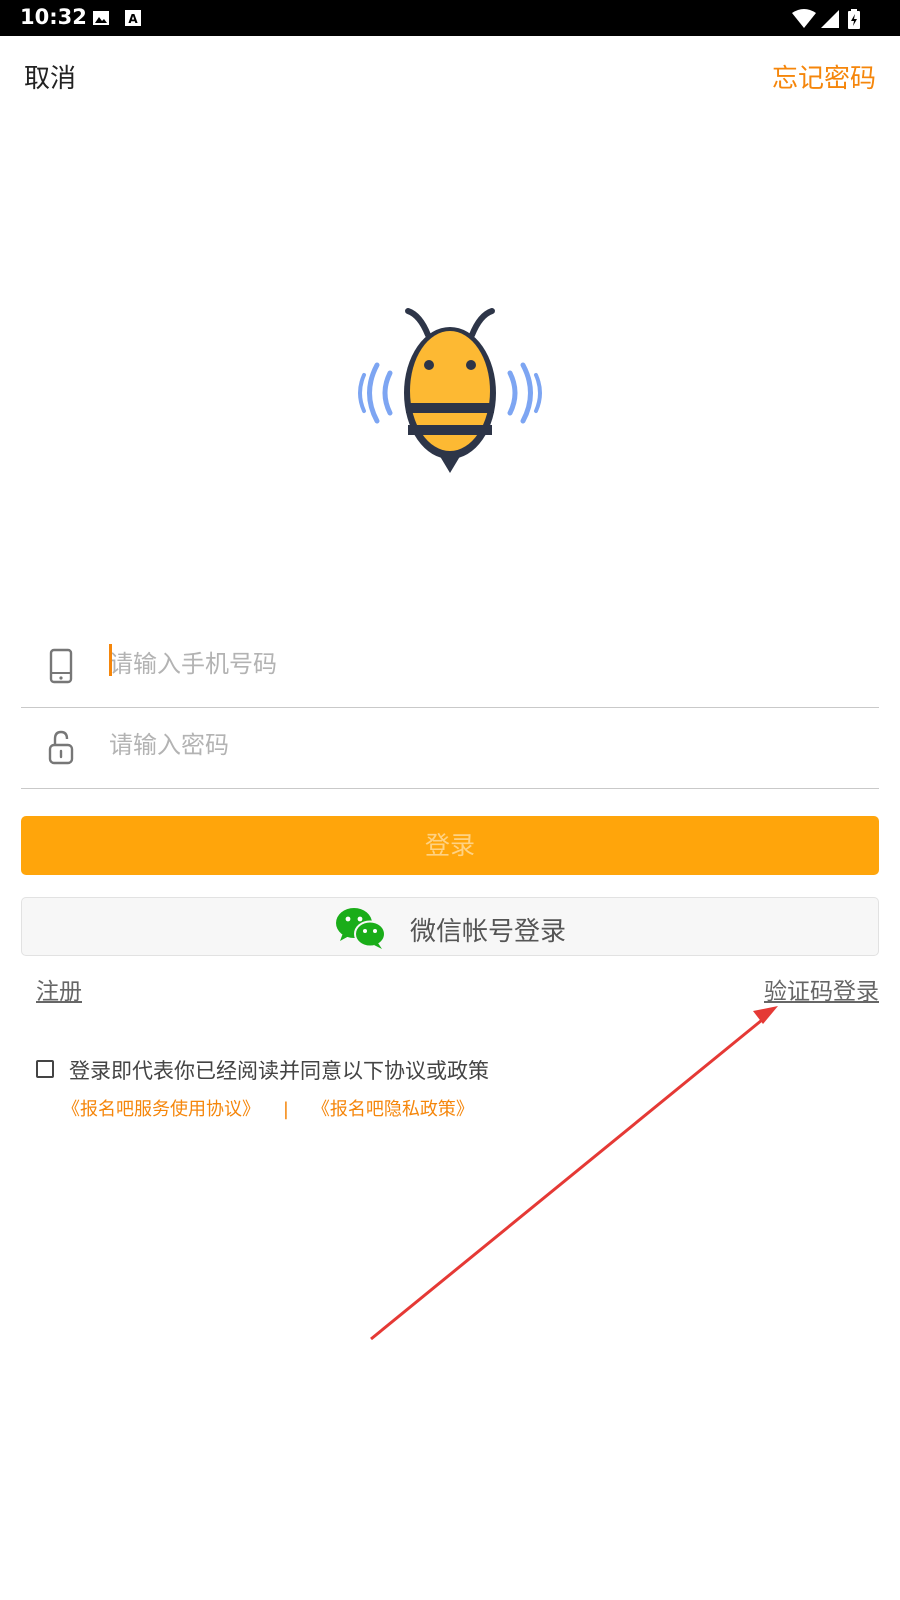 The height and width of the screenshot is (1600, 900). What do you see at coordinates (450, 845) in the screenshot?
I see `login-button: 登录` at bounding box center [450, 845].